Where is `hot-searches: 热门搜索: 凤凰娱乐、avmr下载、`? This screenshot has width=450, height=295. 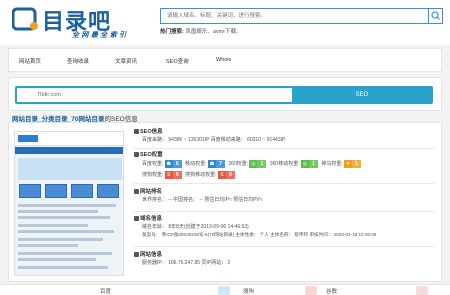
hot-searches: 热门搜索: 凤凰娱乐、avmr下载、 is located at coordinates (201, 31).